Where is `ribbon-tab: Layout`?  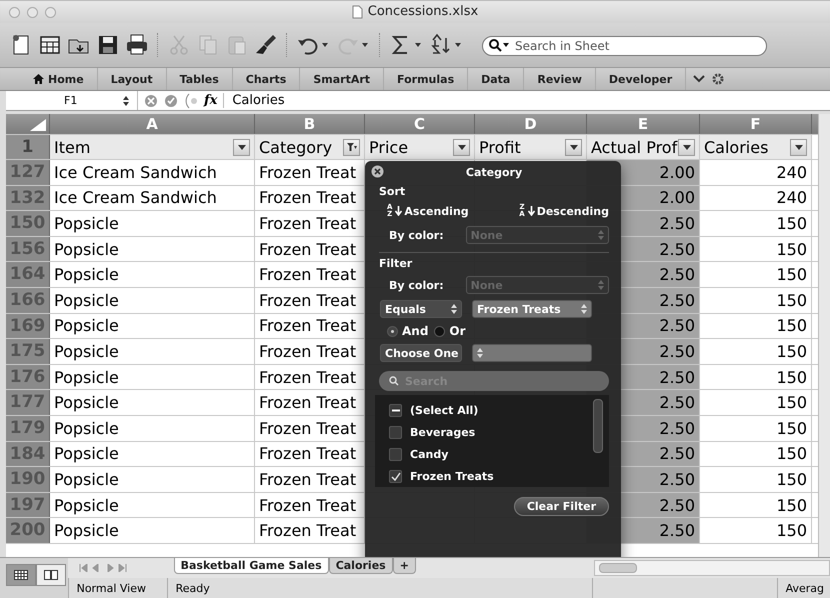 ribbon-tab: Layout is located at coordinates (132, 79).